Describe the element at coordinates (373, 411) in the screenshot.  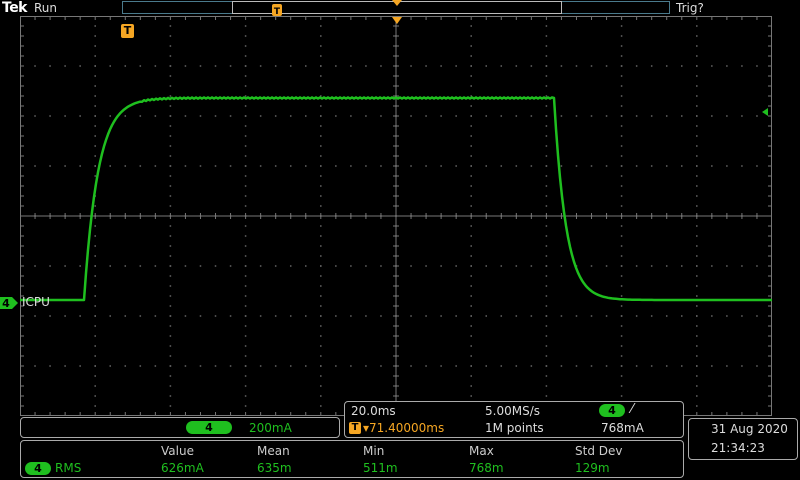
I see `time-per-div: 20.0ms` at that location.